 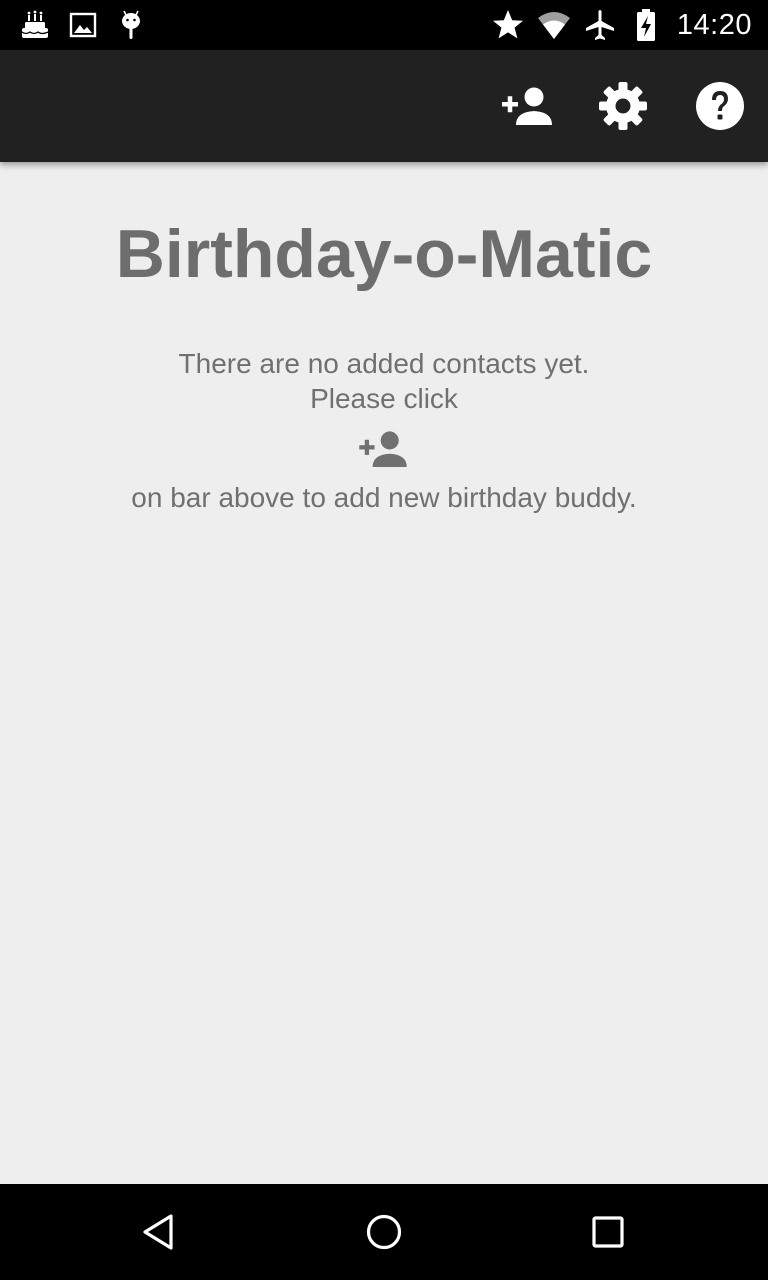 I want to click on notification-icons, so click(x=83, y=25).